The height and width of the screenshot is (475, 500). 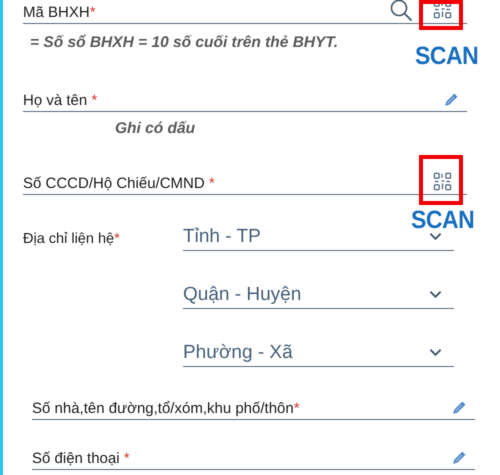 What do you see at coordinates (166, 408) in the screenshot?
I see `field-label: Số nhà,tên đường,tổ/xóm,khu phố/thôn*` at bounding box center [166, 408].